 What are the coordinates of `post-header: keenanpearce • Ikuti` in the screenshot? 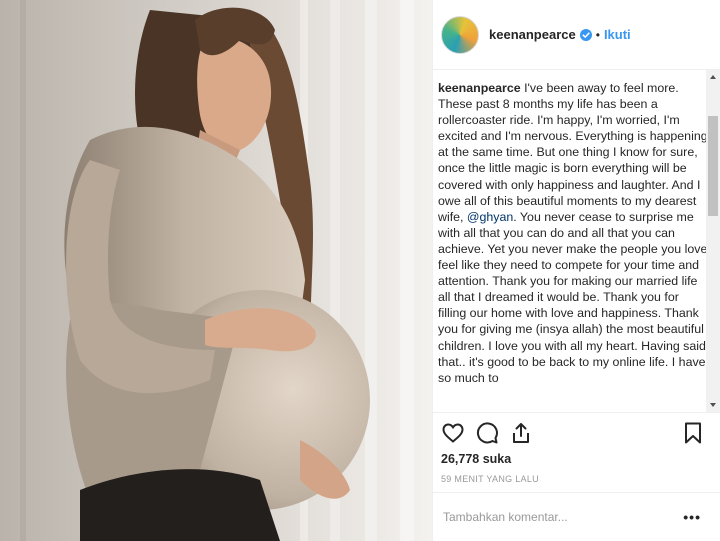 It's located at (576, 35).